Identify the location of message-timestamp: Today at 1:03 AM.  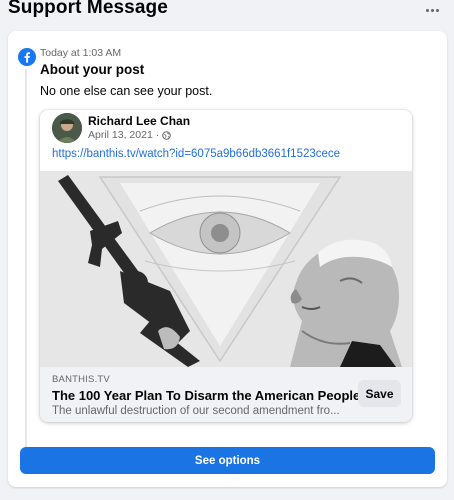
(81, 53).